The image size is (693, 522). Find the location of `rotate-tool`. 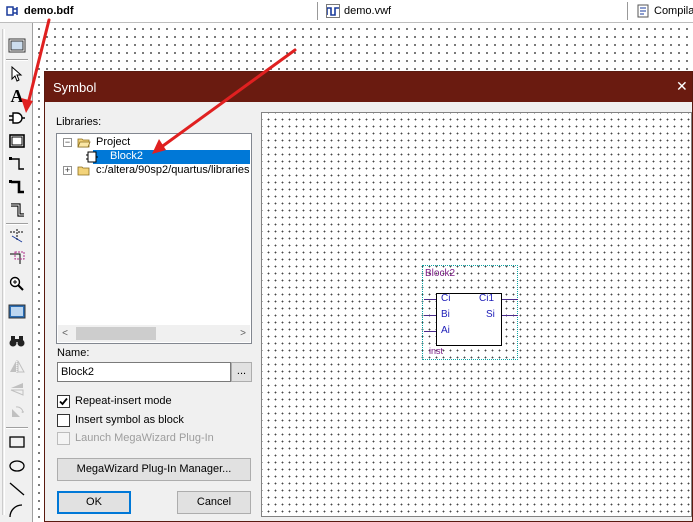

rotate-tool is located at coordinates (17, 412).